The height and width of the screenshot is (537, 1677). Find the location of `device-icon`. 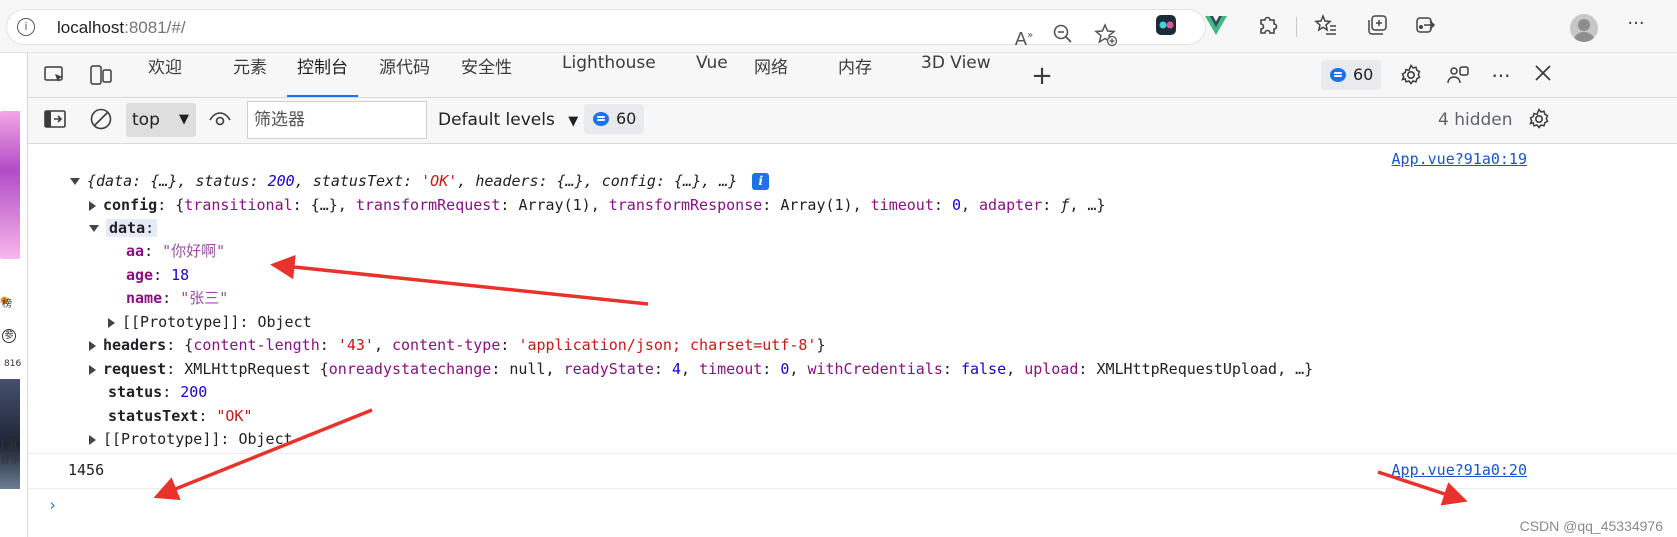

device-icon is located at coordinates (101, 76).